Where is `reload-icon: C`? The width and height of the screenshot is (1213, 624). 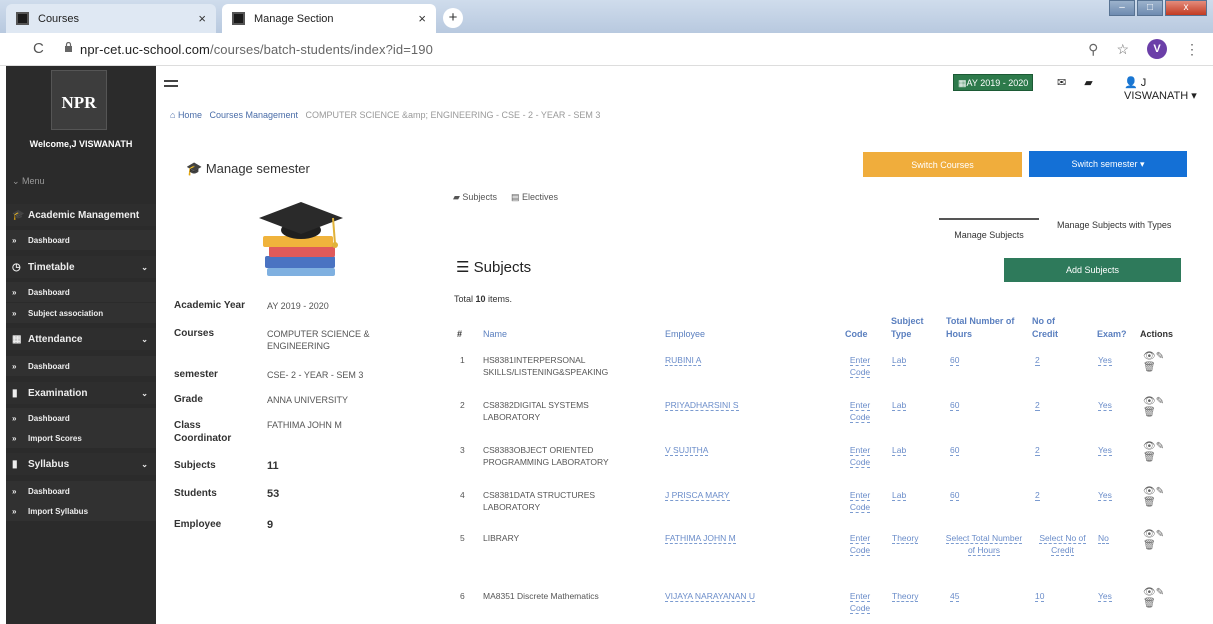
reload-icon: C is located at coordinates (38, 48).